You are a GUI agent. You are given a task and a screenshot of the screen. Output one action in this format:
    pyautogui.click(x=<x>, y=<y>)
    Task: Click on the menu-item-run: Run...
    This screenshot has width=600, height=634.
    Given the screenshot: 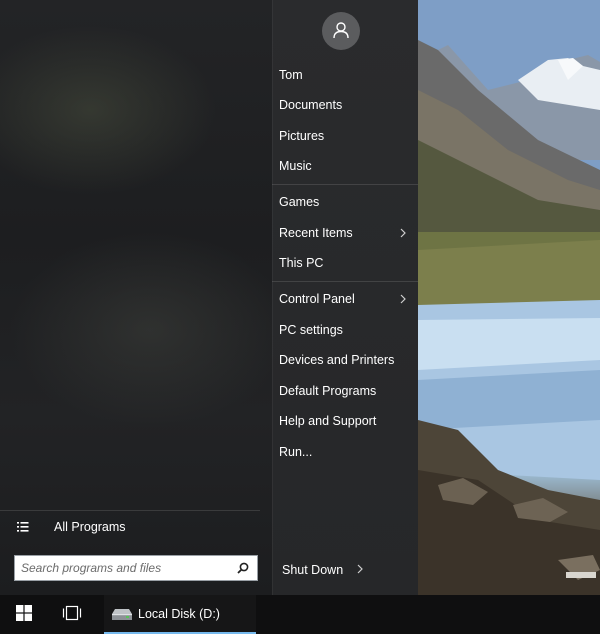 What is the action you would take?
    pyautogui.click(x=345, y=452)
    